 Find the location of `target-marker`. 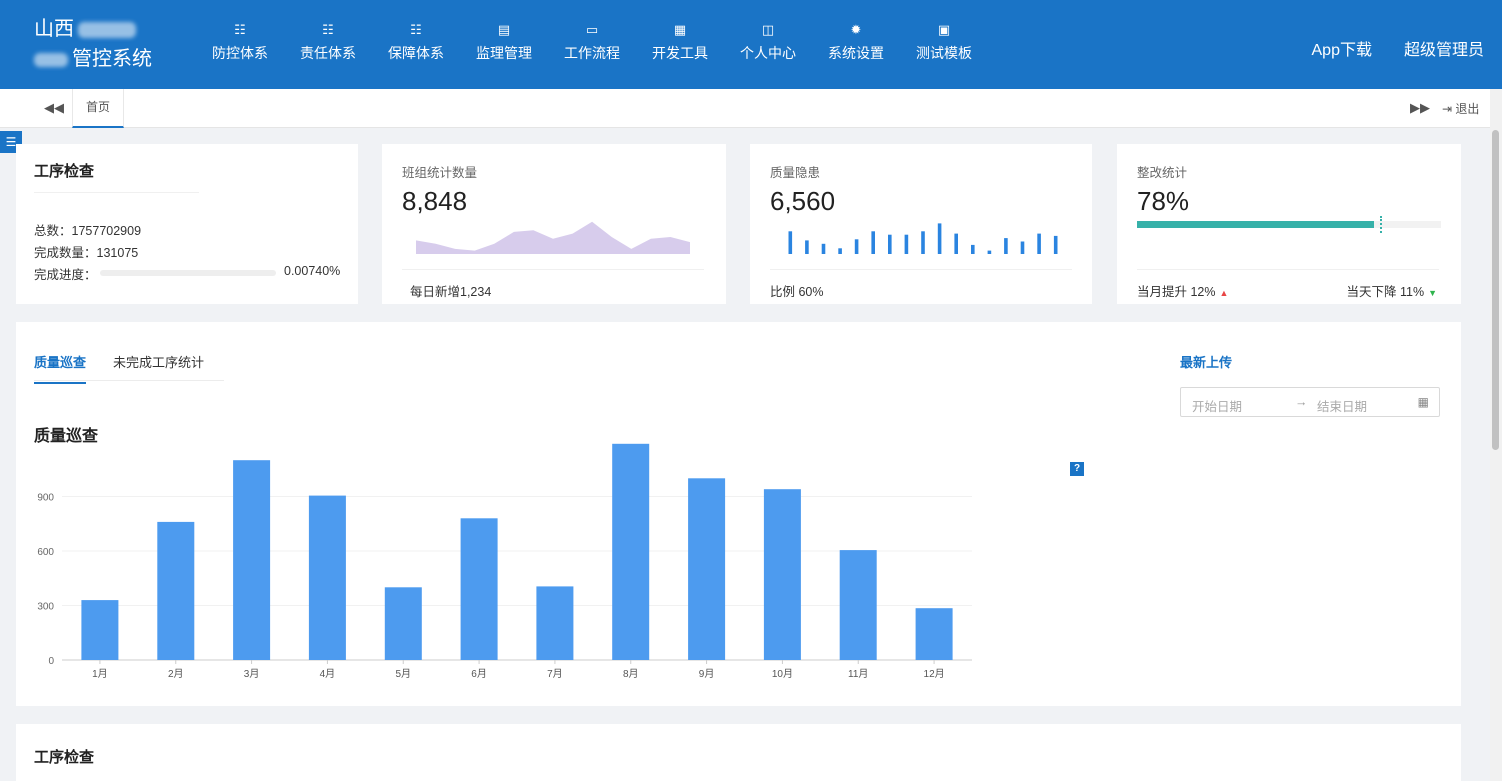

target-marker is located at coordinates (1381, 224).